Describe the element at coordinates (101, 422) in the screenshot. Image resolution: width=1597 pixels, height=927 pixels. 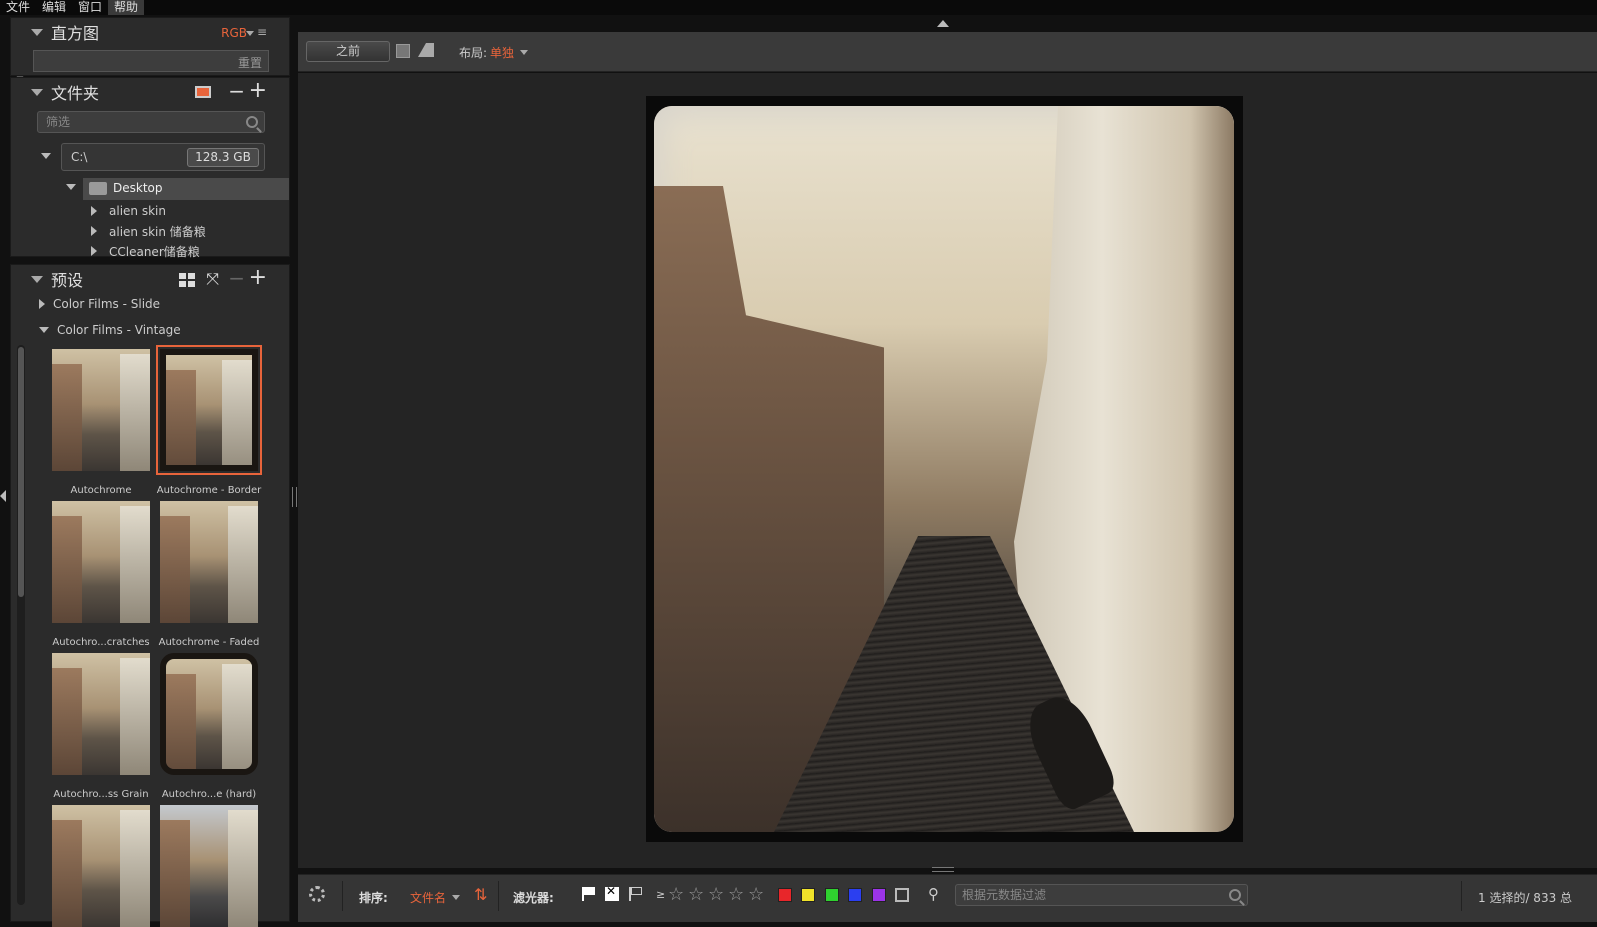
I see `preset-thumbnail: Autochrome` at that location.